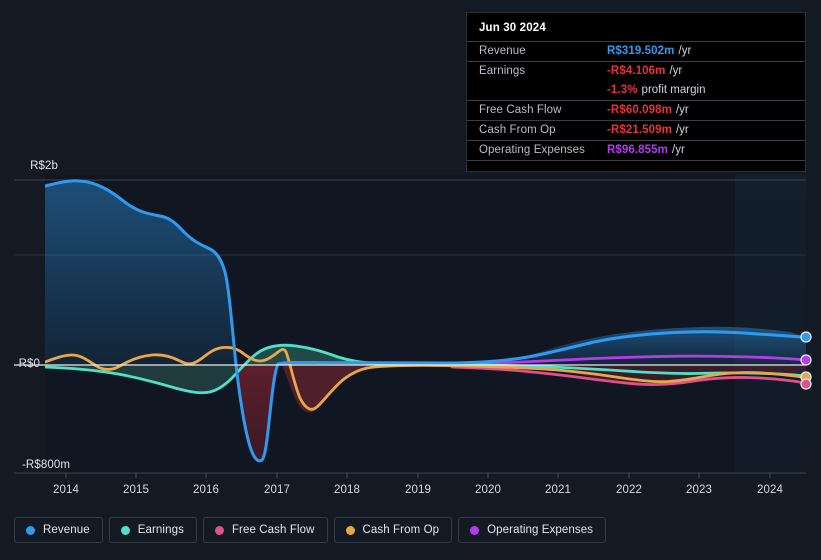  What do you see at coordinates (475, 530) in the screenshot?
I see `legend-dot-operating-expenses-icon` at bounding box center [475, 530].